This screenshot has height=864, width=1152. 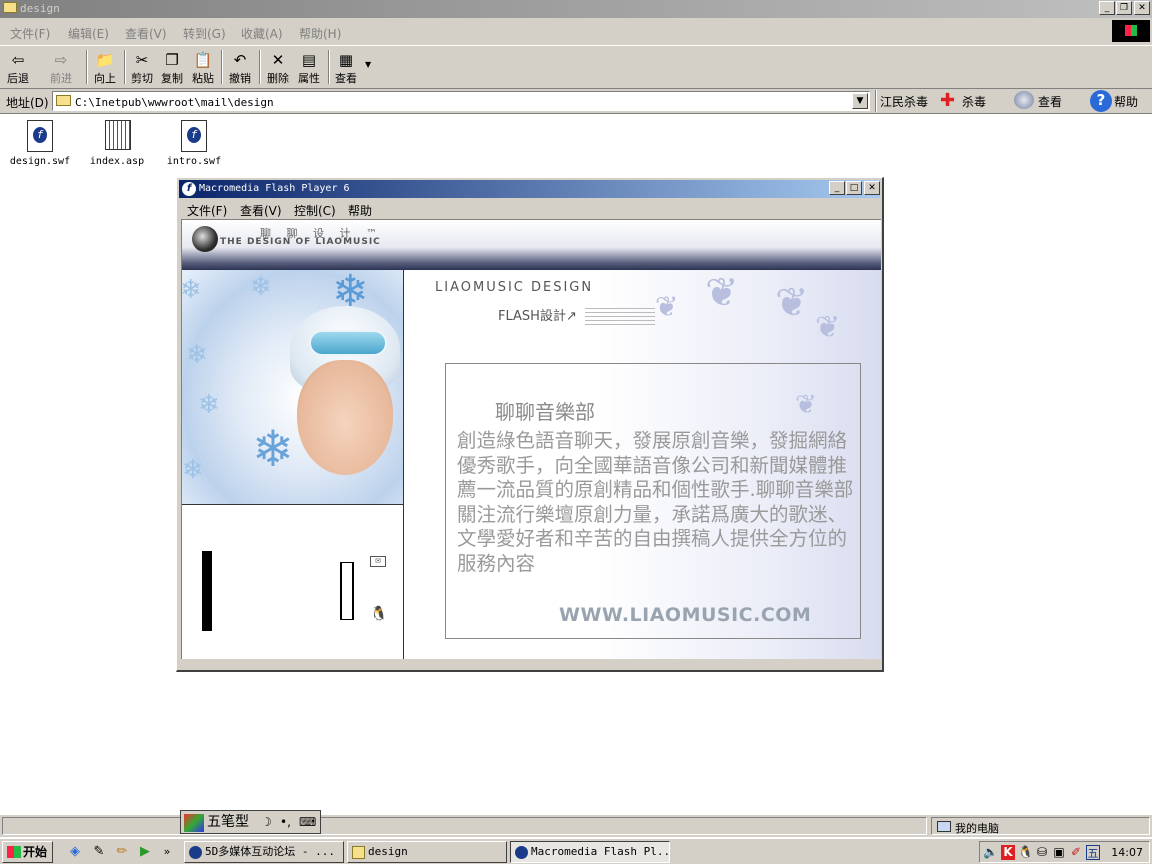 I want to click on forward-button: ⇨ 前进, so click(x=61, y=68).